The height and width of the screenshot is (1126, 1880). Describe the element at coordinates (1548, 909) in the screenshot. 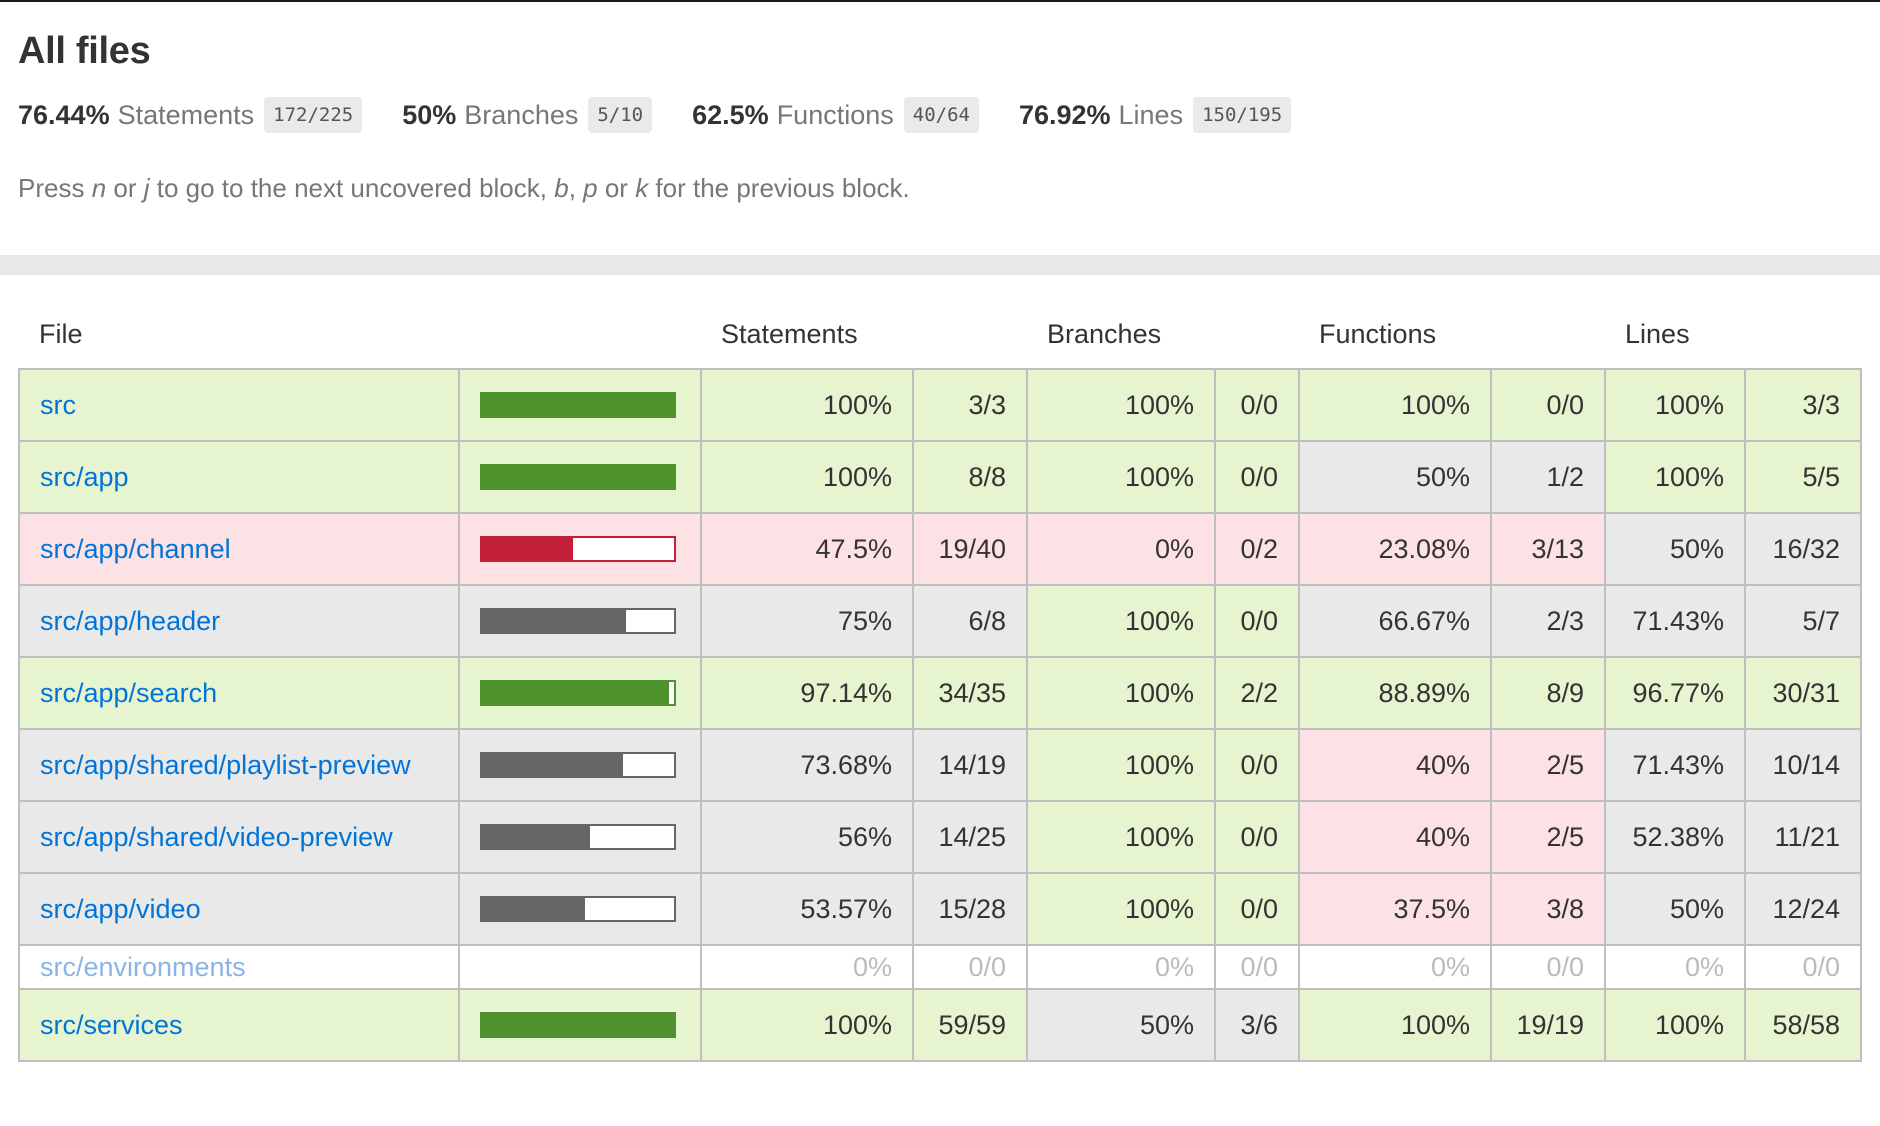

I see `functions-fraction: 3/8` at that location.